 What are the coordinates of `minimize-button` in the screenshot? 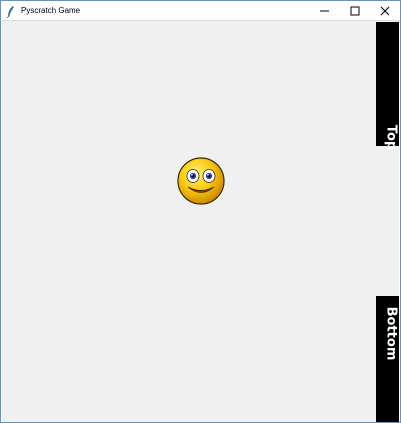 It's located at (325, 10).